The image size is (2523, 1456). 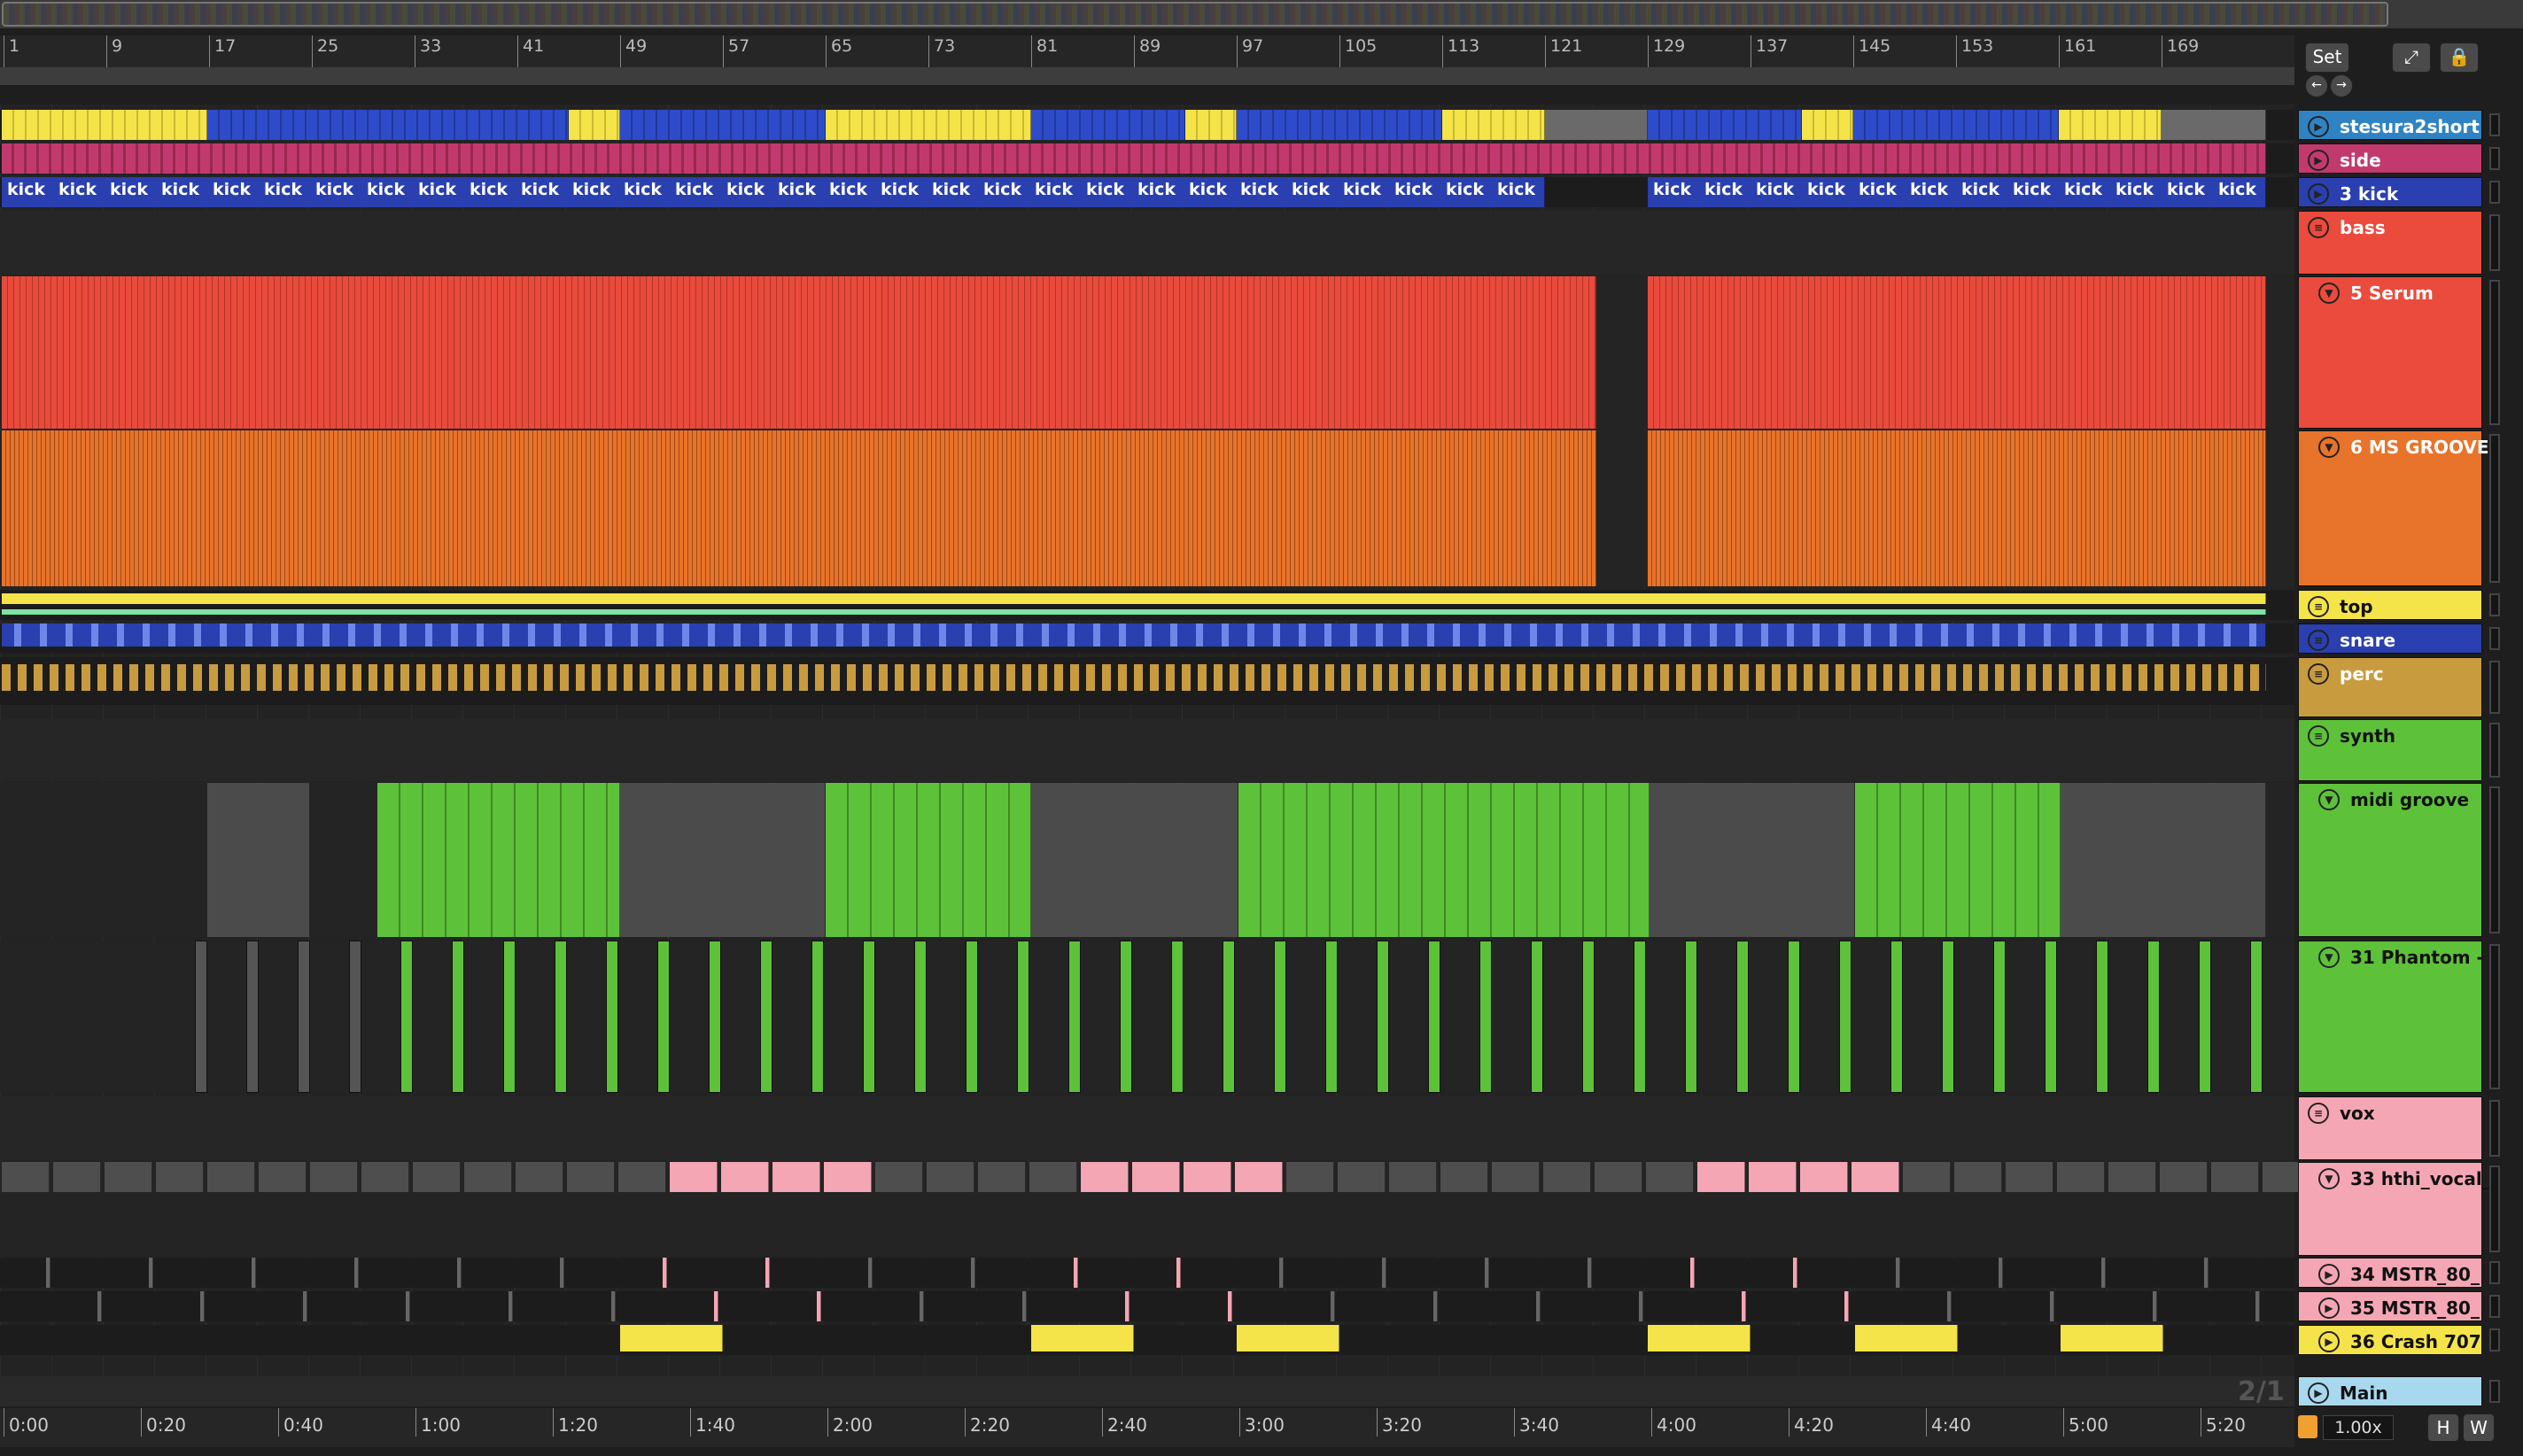 I want to click on track-header: ▼ 31 Phantom - I, so click(x=2397, y=1017).